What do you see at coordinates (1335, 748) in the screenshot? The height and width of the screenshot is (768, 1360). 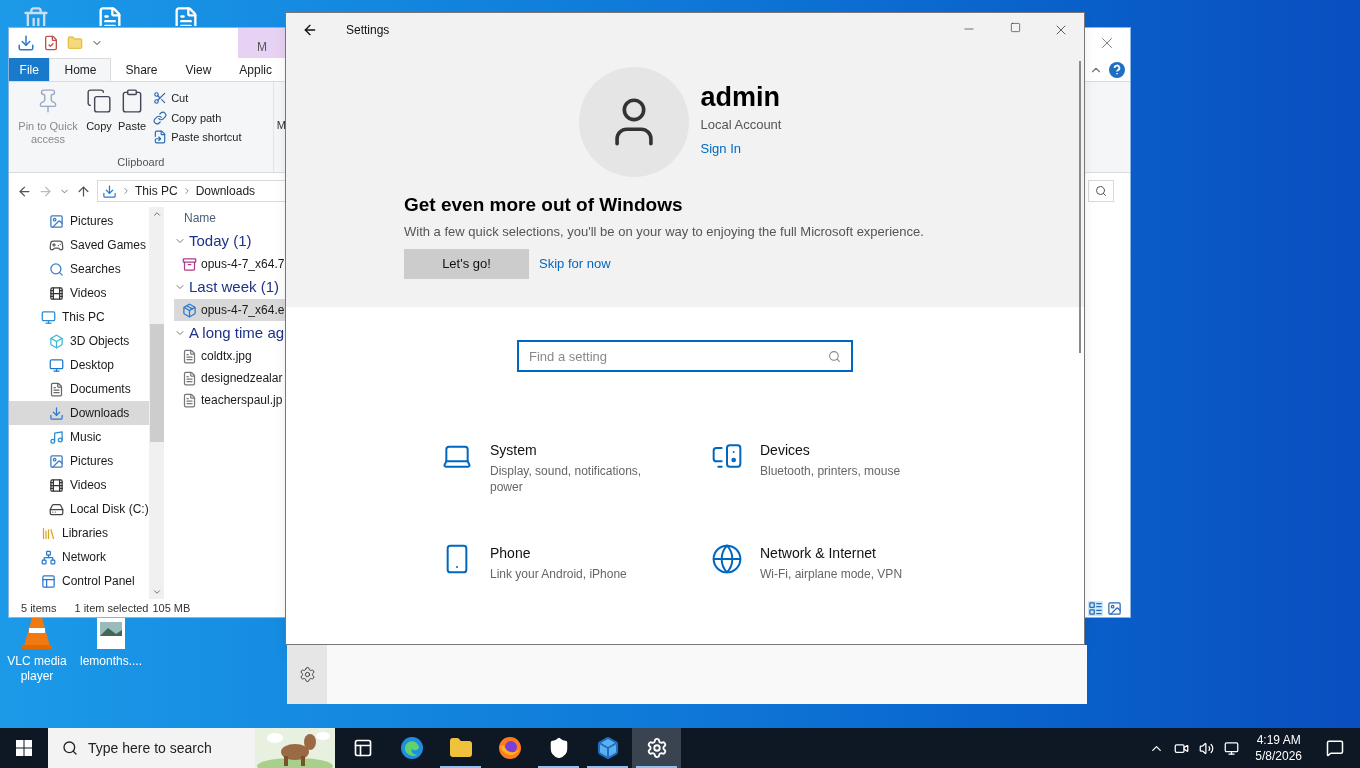 I see `notifications-icon` at bounding box center [1335, 748].